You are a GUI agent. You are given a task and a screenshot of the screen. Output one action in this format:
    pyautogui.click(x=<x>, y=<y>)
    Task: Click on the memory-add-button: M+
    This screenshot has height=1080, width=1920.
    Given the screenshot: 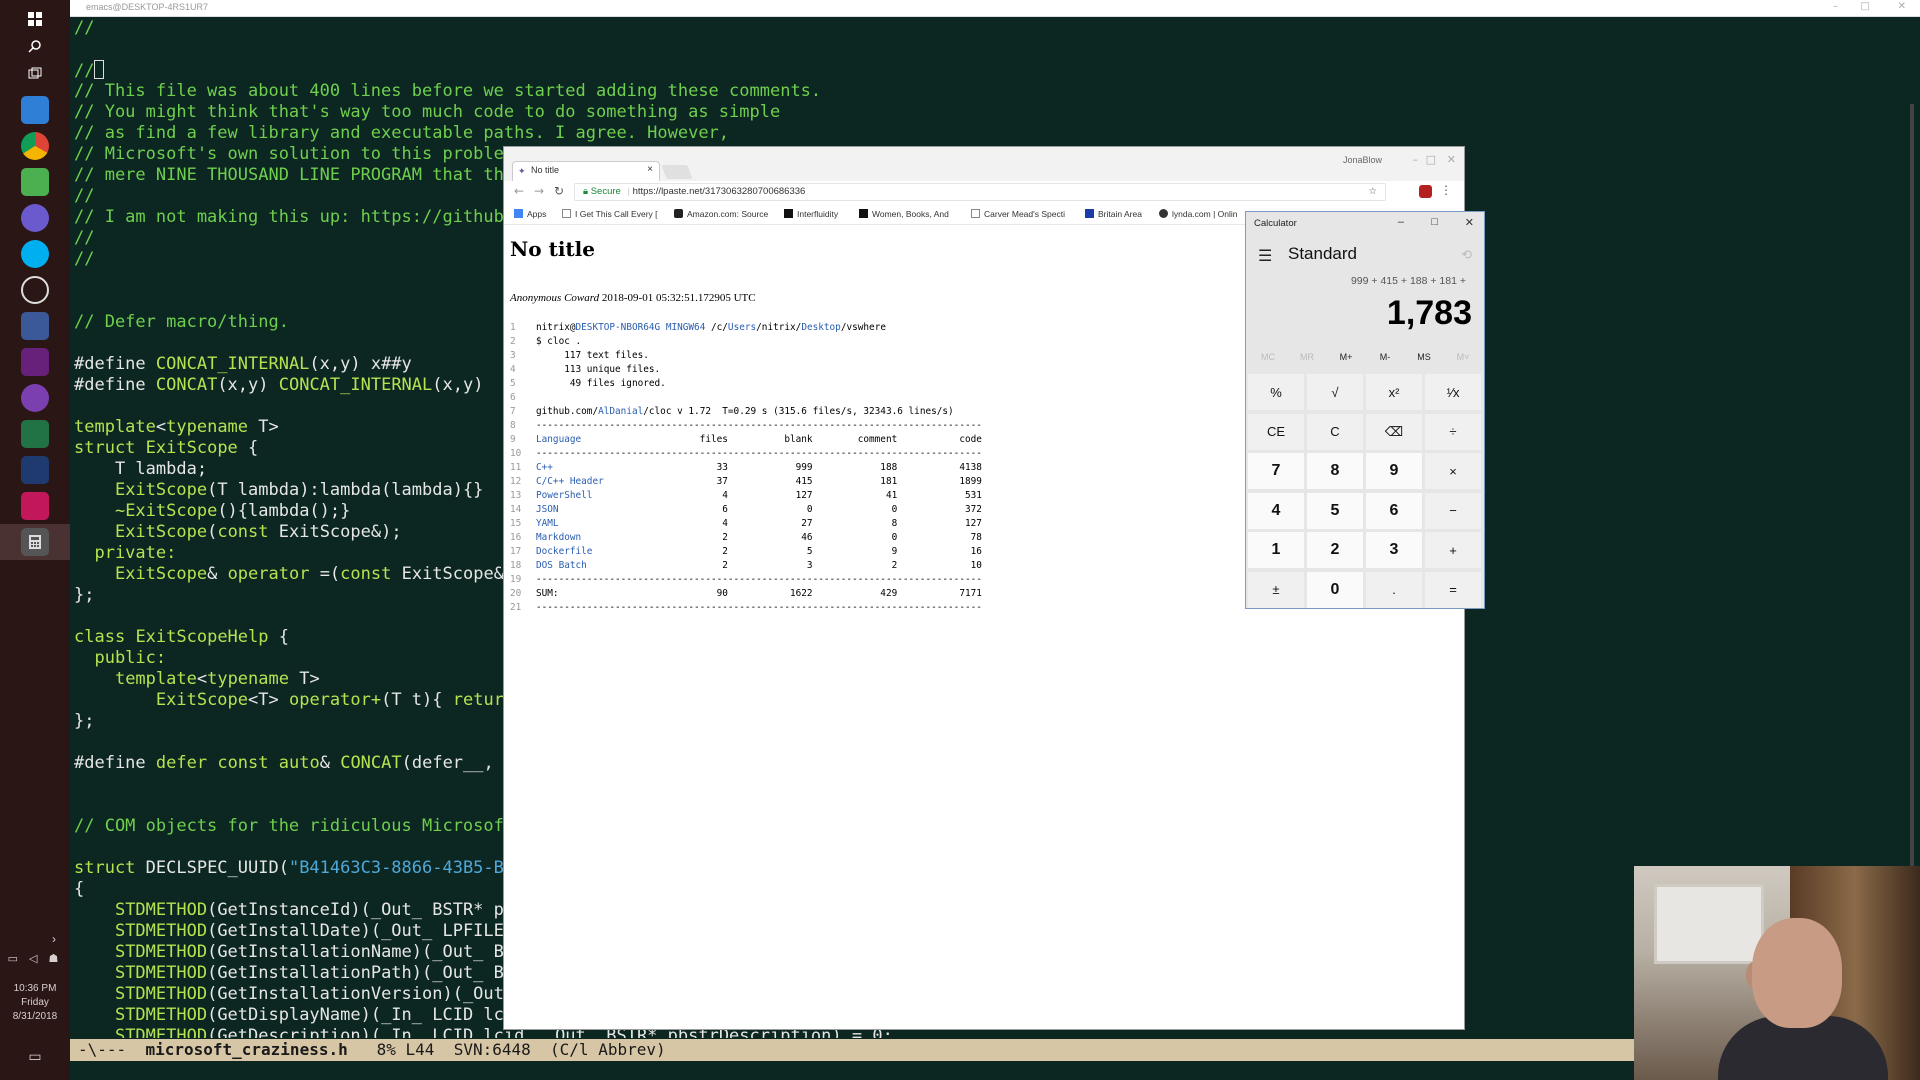 What is the action you would take?
    pyautogui.click(x=1346, y=357)
    